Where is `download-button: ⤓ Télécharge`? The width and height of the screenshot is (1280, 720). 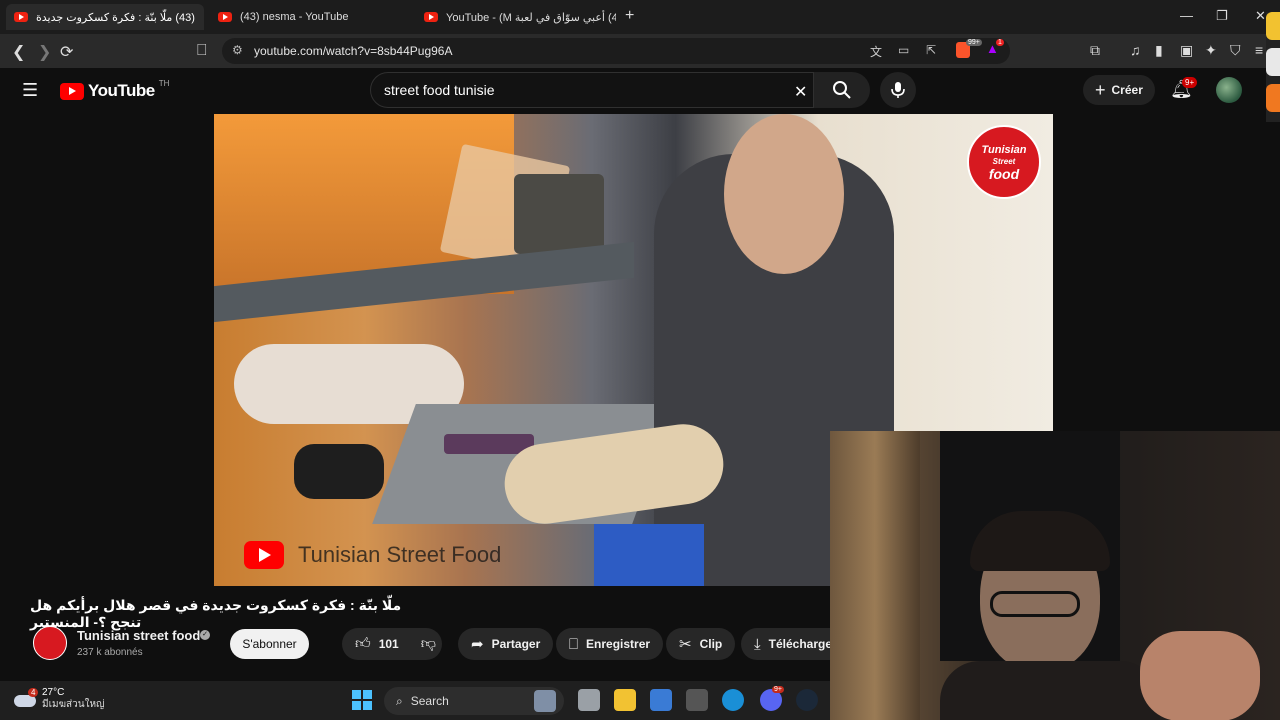
download-button: ⤓ Télécharge is located at coordinates (785, 644).